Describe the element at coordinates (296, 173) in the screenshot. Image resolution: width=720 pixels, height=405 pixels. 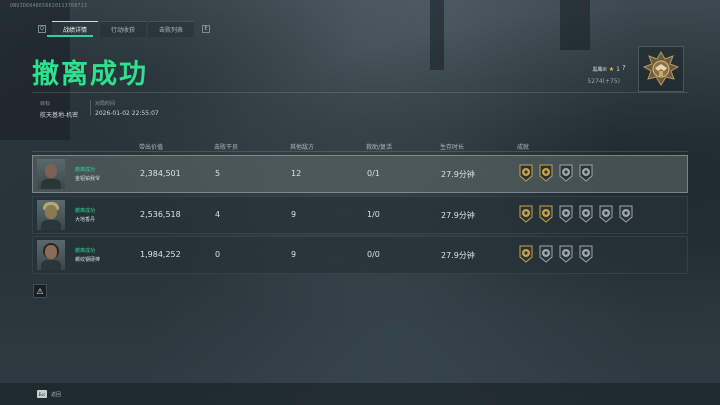
I see `other-enemies: 12` at that location.